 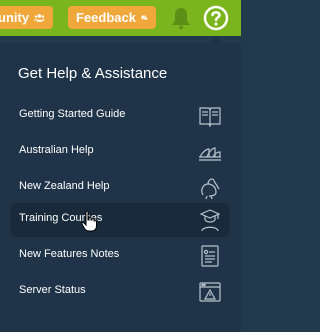 I want to click on community-button-label: unity, so click(x=15, y=17).